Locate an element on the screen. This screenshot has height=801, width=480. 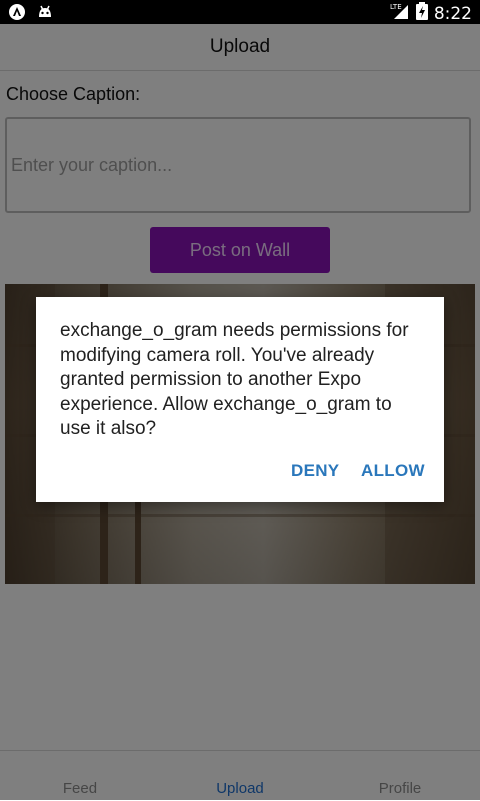
android-icon is located at coordinates (45, 14).